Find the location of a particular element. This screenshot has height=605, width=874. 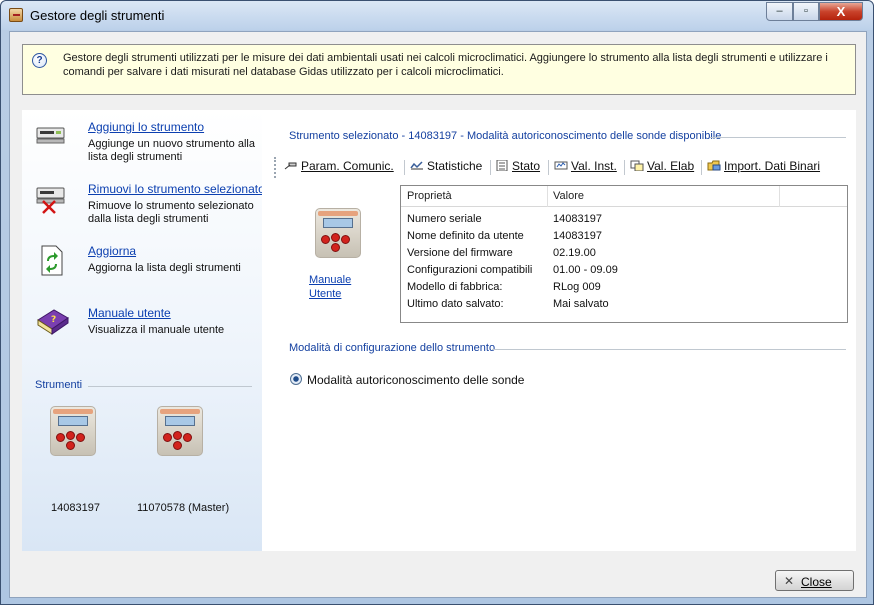

processed-values-icon is located at coordinates (637, 165).